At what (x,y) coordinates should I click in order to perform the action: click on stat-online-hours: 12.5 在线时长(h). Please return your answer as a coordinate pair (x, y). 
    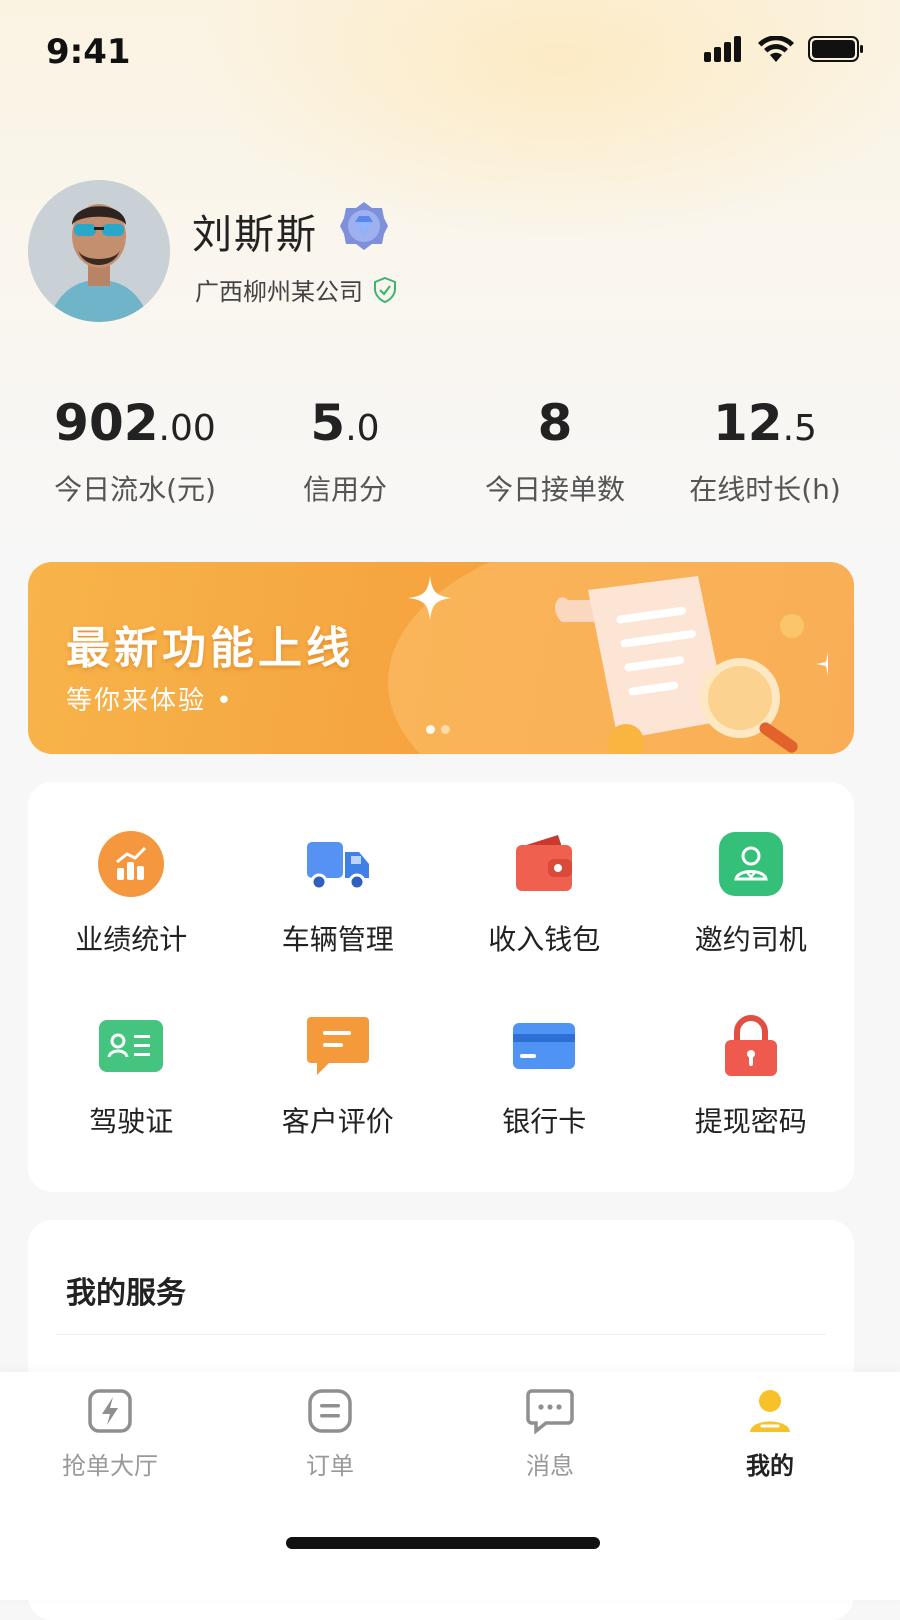
    Looking at the image, I should click on (765, 449).